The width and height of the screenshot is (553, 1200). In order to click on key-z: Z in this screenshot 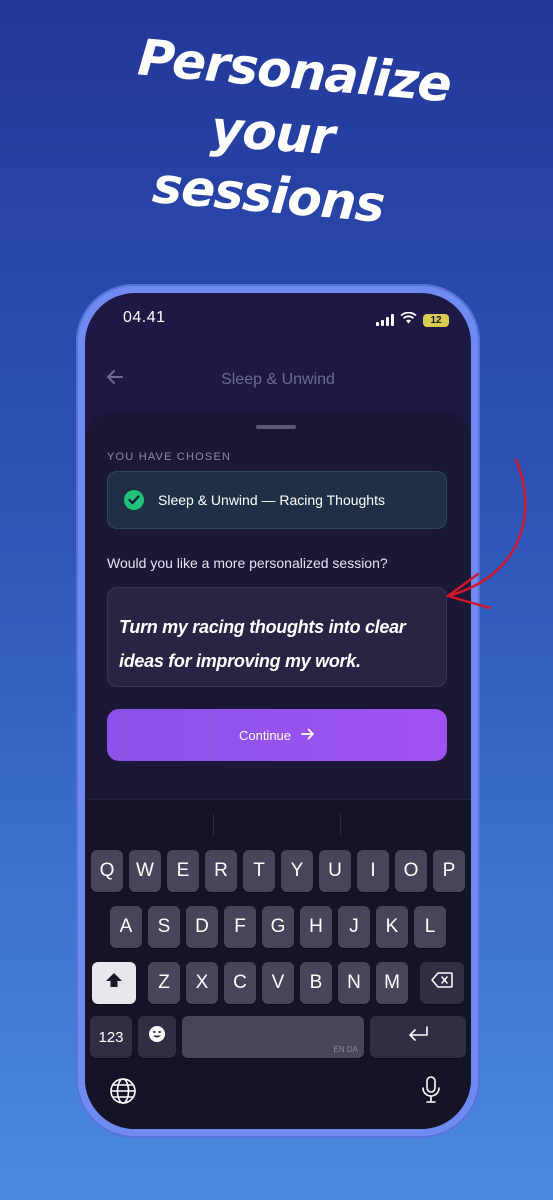, I will do `click(164, 983)`.